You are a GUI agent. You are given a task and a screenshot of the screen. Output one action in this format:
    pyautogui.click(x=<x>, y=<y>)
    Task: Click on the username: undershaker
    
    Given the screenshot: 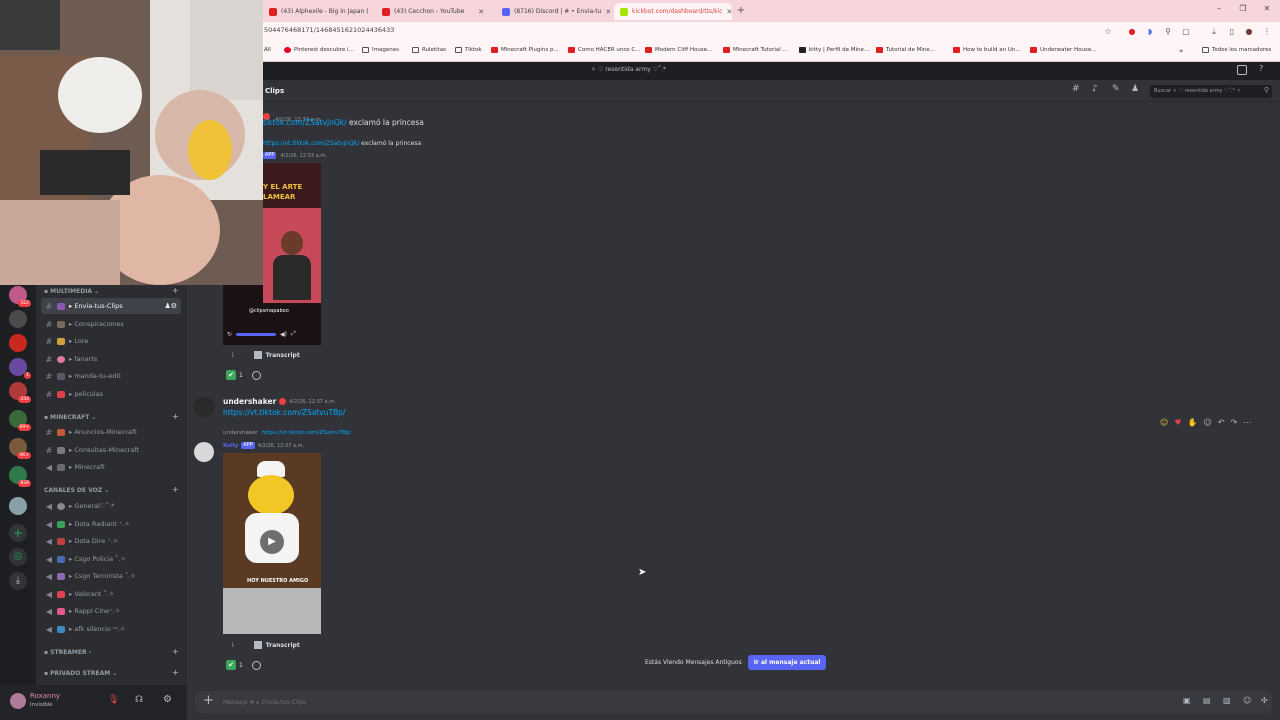 What is the action you would take?
    pyautogui.click(x=249, y=401)
    